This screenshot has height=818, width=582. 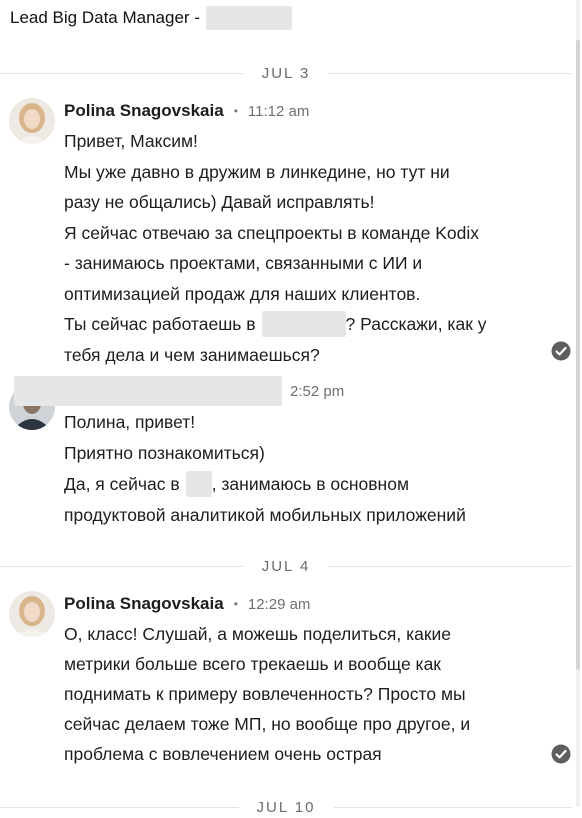 What do you see at coordinates (278, 111) in the screenshot?
I see `timestamp: 11:12 am` at bounding box center [278, 111].